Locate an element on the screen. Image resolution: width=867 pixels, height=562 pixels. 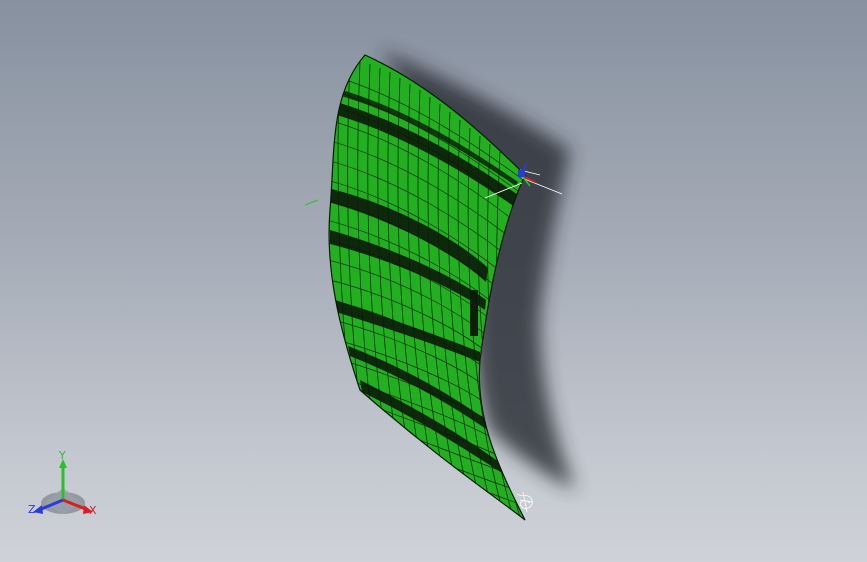
triad-x-label: X is located at coordinates (93, 510).